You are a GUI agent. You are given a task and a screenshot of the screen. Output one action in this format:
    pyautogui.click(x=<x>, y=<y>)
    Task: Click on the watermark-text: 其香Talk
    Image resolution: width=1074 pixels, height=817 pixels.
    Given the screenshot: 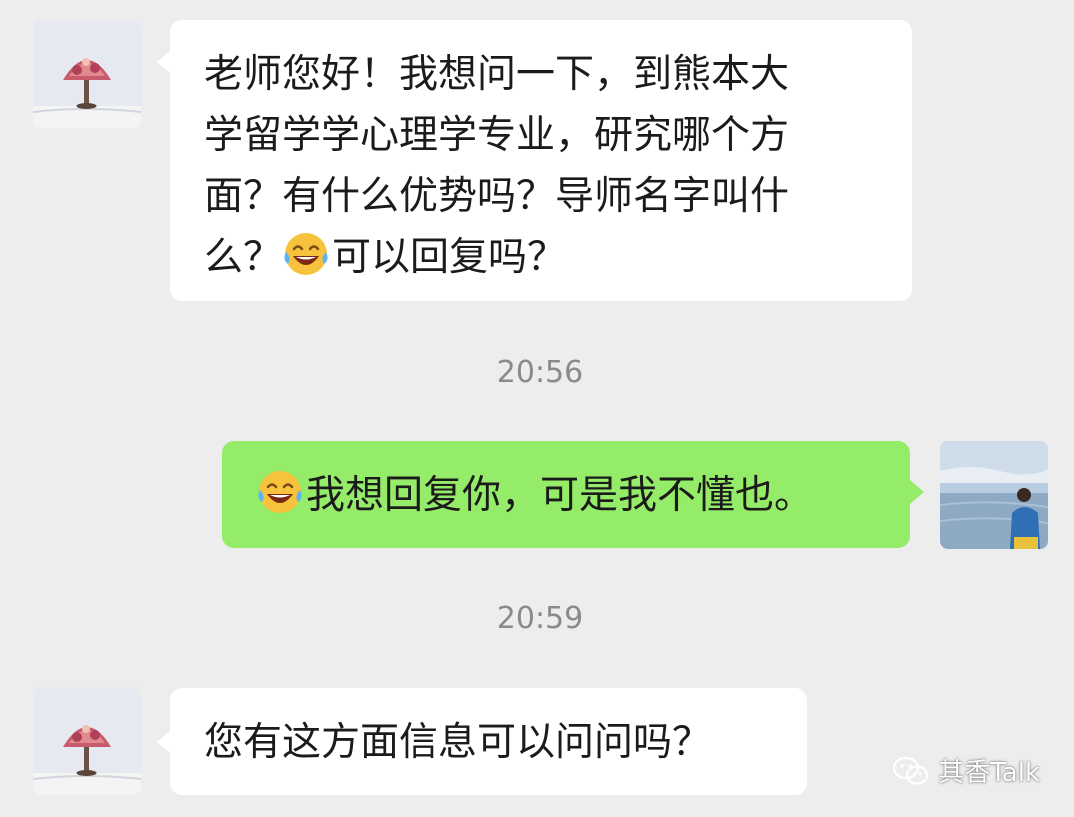 What is the action you would take?
    pyautogui.click(x=989, y=773)
    